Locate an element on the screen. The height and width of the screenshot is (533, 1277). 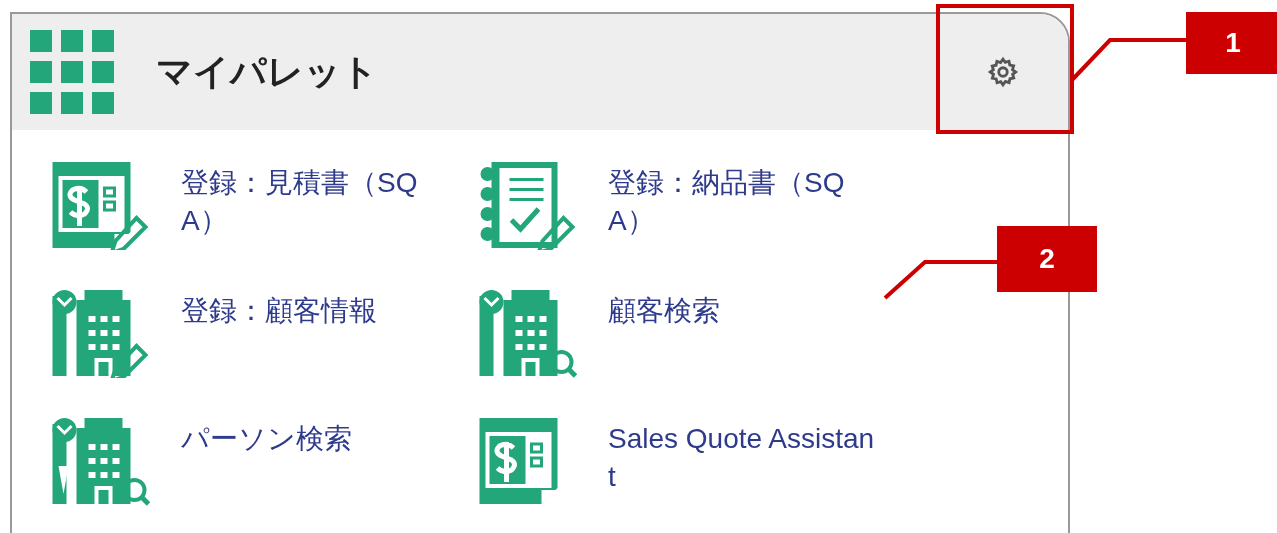
palette-link: パーソン検索 is located at coordinates (316, 439).